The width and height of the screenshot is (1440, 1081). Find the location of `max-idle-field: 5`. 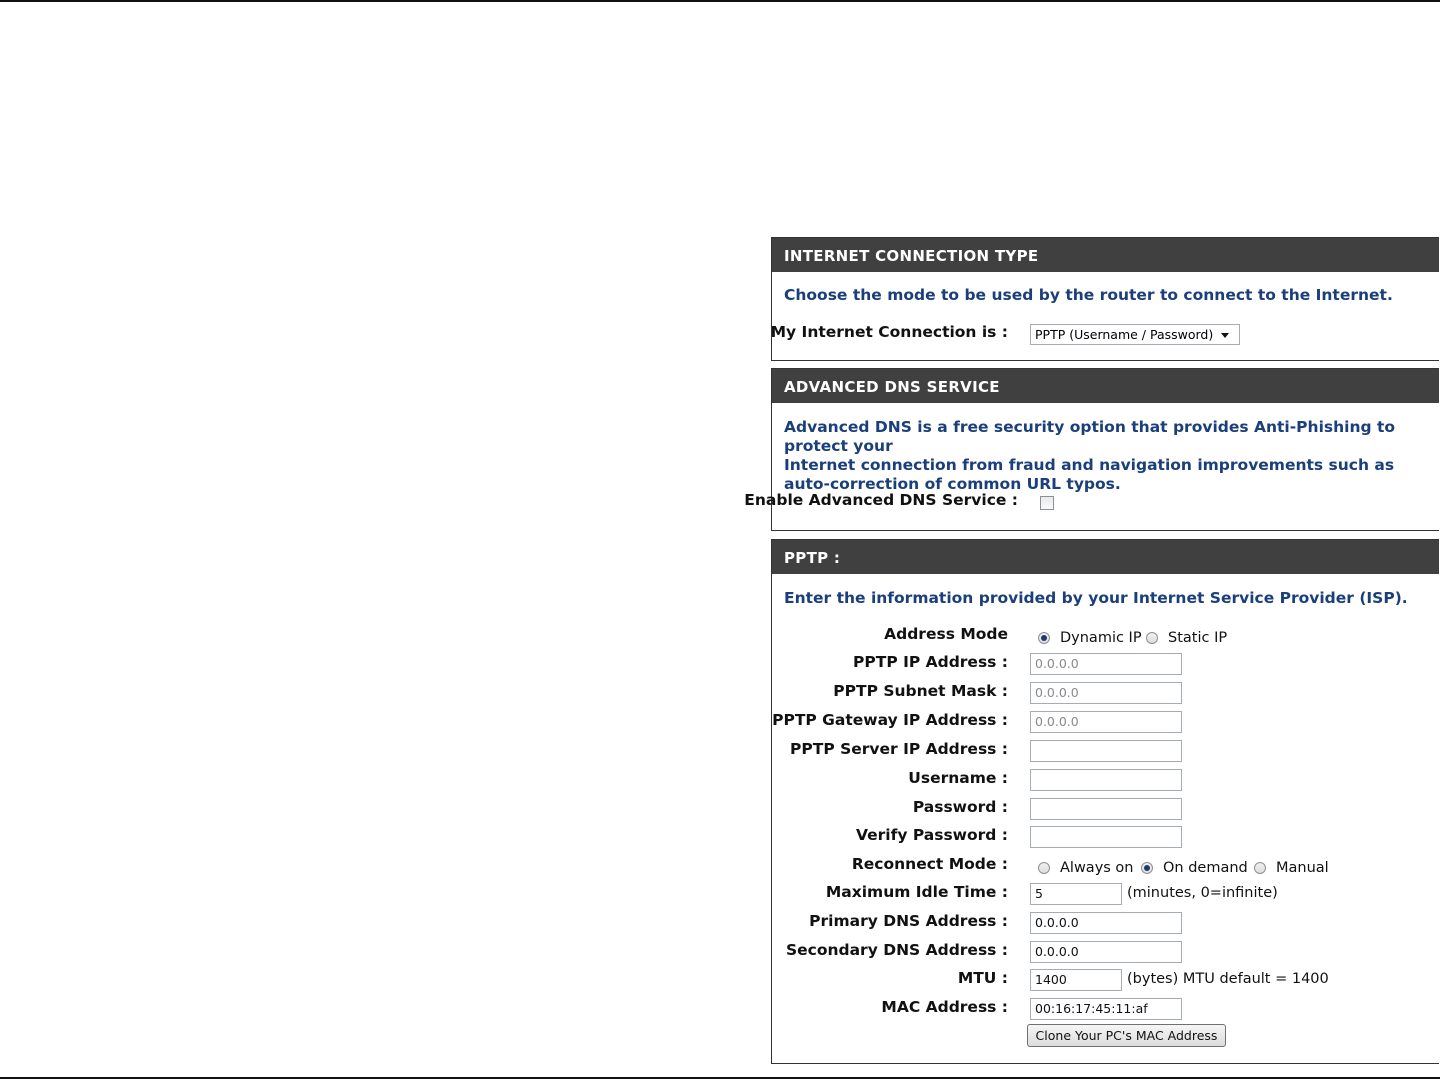

max-idle-field: 5 is located at coordinates (1076, 894).